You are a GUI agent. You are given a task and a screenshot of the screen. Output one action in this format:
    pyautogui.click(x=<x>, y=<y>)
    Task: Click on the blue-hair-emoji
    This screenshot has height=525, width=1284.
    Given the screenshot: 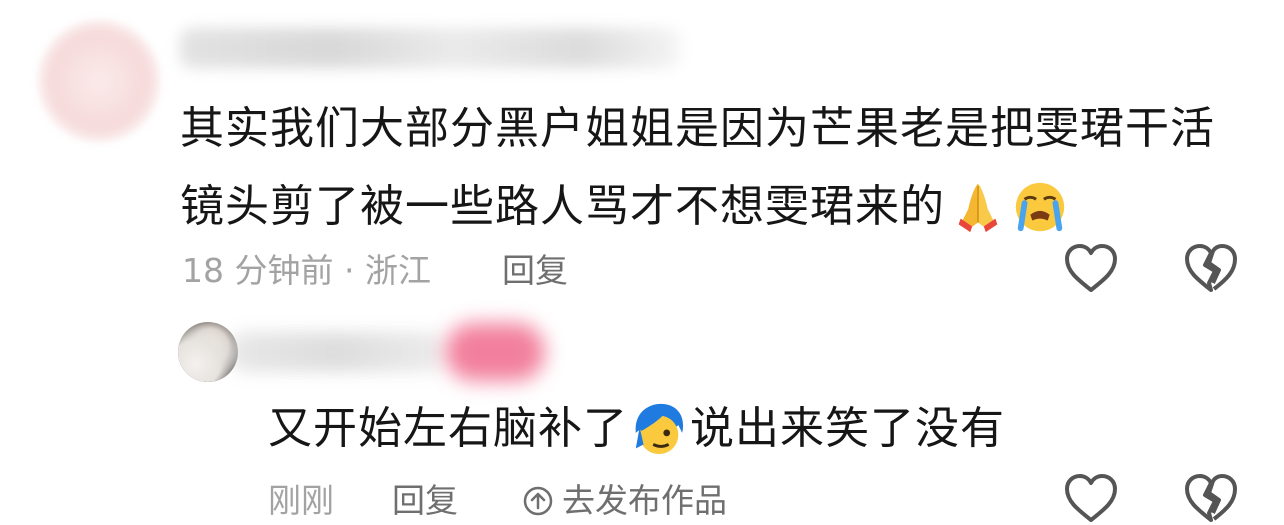 What is the action you would take?
    pyautogui.click(x=659, y=429)
    